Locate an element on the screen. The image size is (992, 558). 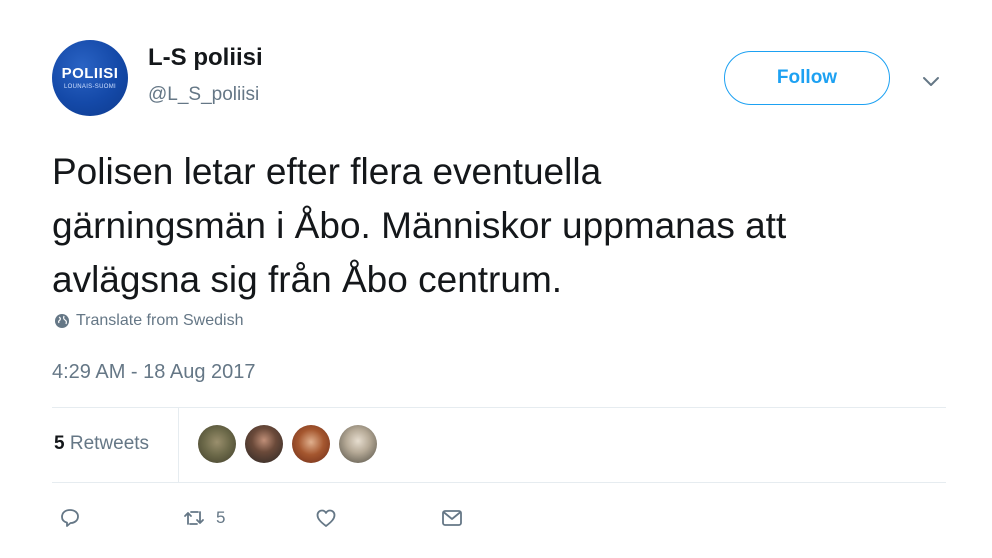
user-handle: @L_S_poliisi is located at coordinates (203, 95).